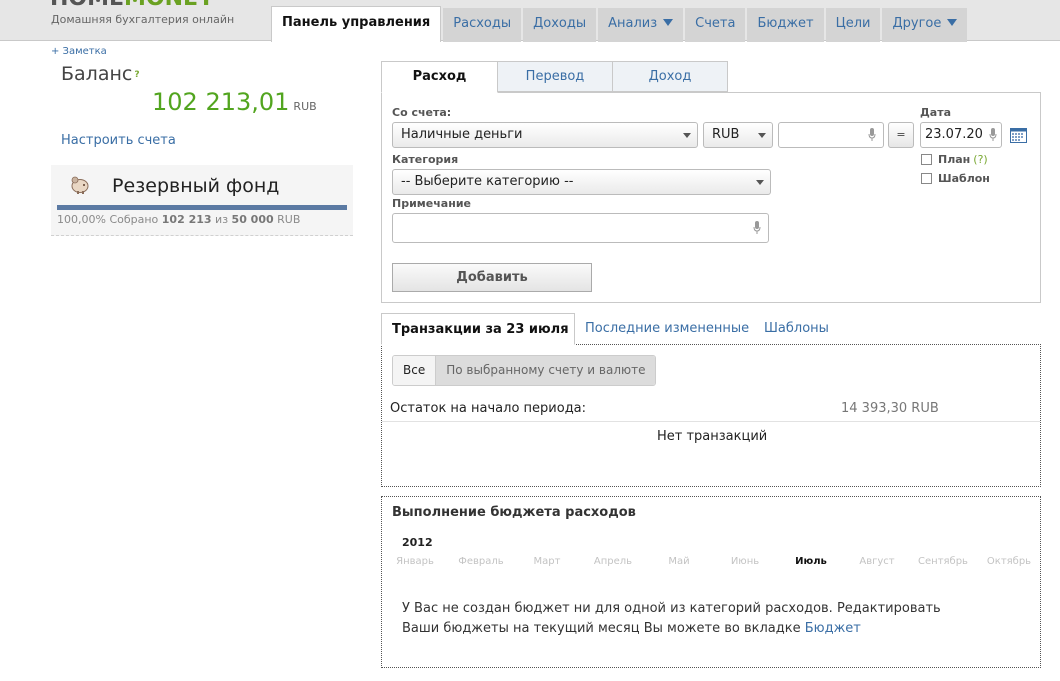 The width and height of the screenshot is (1060, 681). What do you see at coordinates (712, 436) in the screenshot?
I see `empty-transactions-text: Нет транзакций` at bounding box center [712, 436].